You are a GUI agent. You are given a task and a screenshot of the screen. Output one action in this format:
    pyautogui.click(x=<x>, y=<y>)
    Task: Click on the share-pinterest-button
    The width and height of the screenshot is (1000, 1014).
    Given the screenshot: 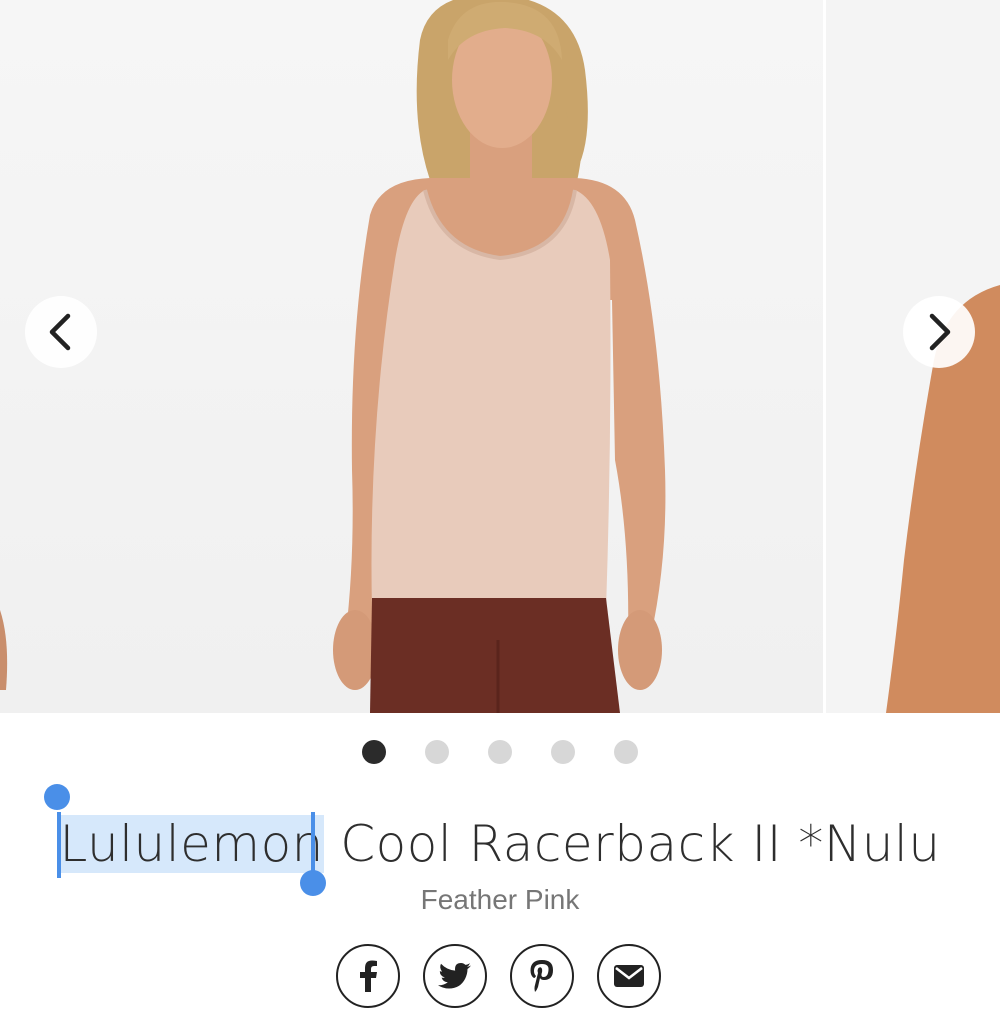 What is the action you would take?
    pyautogui.click(x=542, y=976)
    